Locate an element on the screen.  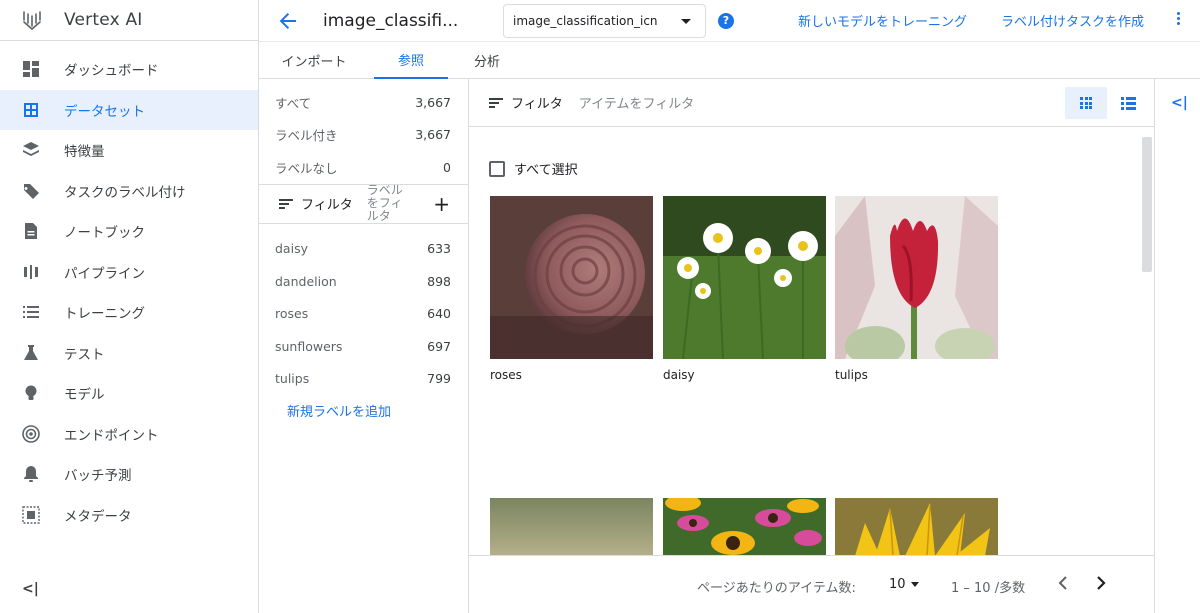
expand-panel-button: <| is located at coordinates (1179, 103).